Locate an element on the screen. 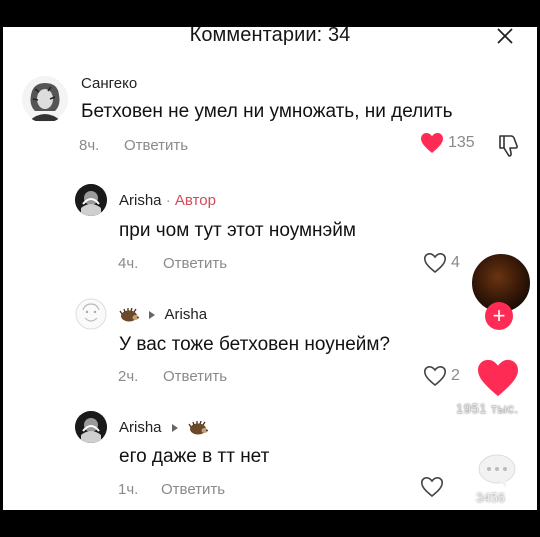 The image size is (540, 537). comment-time: 8ч. is located at coordinates (89, 145).